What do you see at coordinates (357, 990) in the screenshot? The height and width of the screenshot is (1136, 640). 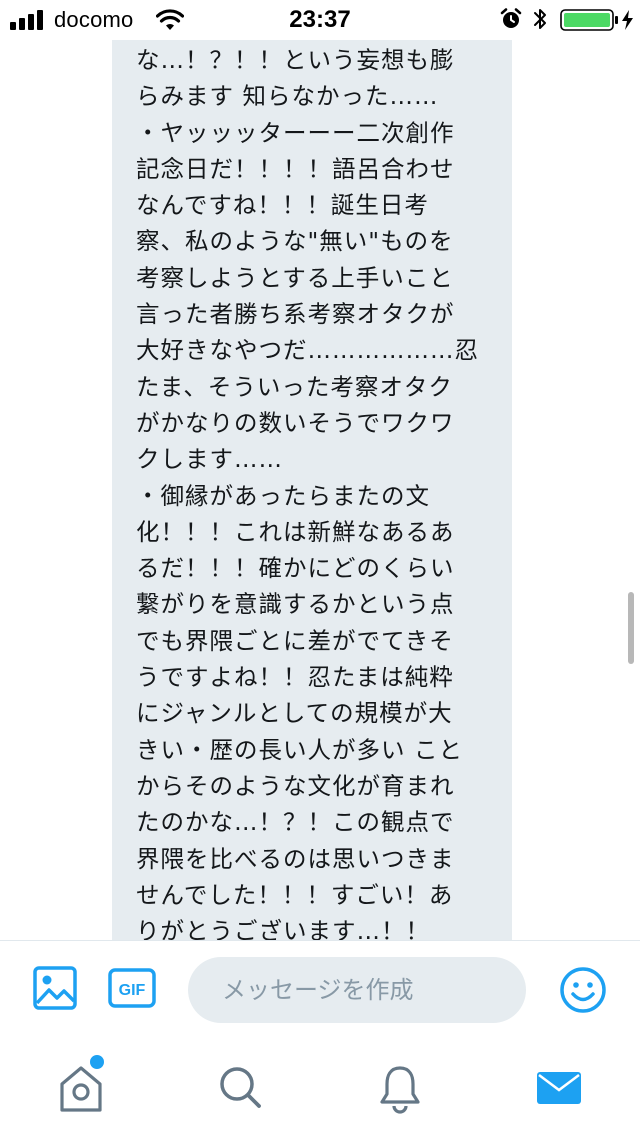 I see `message-input` at bounding box center [357, 990].